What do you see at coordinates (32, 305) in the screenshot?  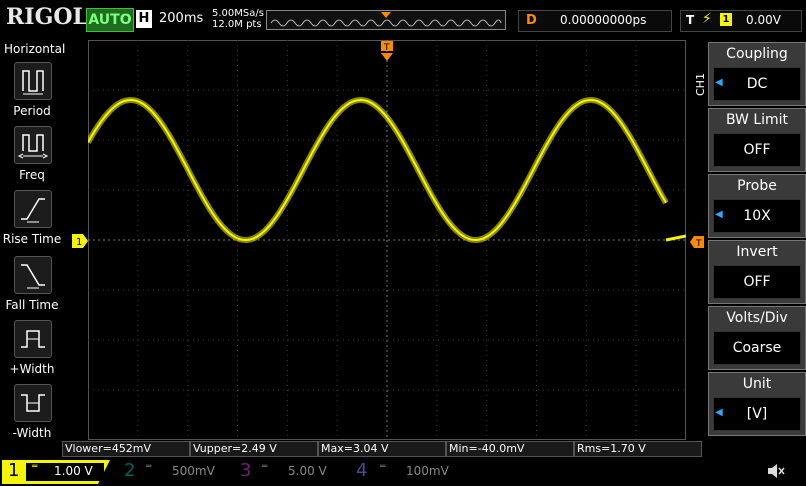 I see `fall-time-label: Fall Time` at bounding box center [32, 305].